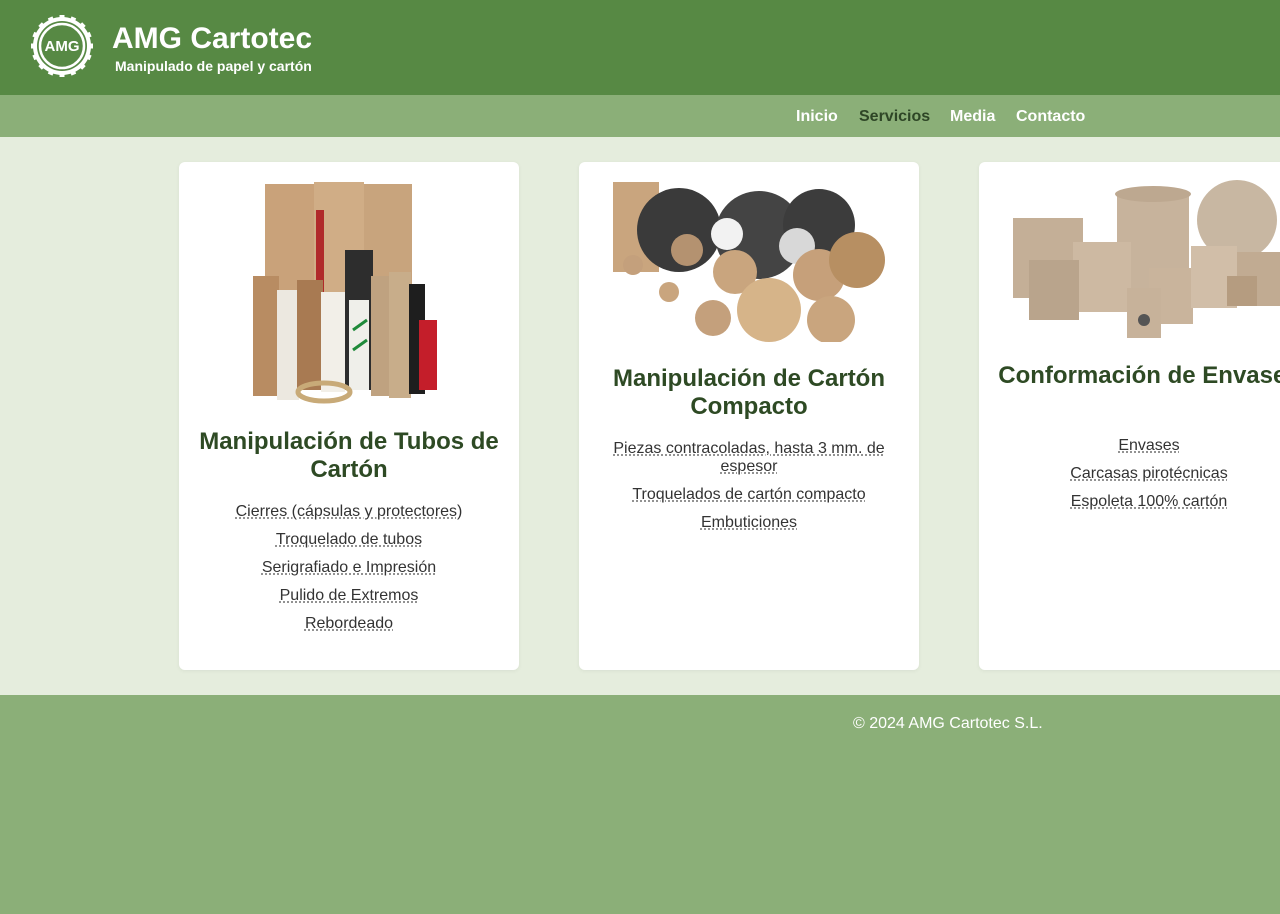 The width and height of the screenshot is (1280, 914). Describe the element at coordinates (212, 39) in the screenshot. I see `site-title: AMG Cartotec` at that location.